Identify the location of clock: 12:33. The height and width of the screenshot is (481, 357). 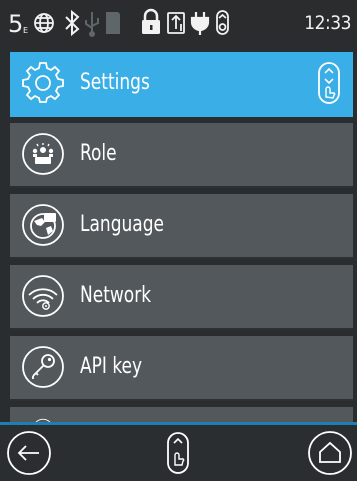
(327, 23).